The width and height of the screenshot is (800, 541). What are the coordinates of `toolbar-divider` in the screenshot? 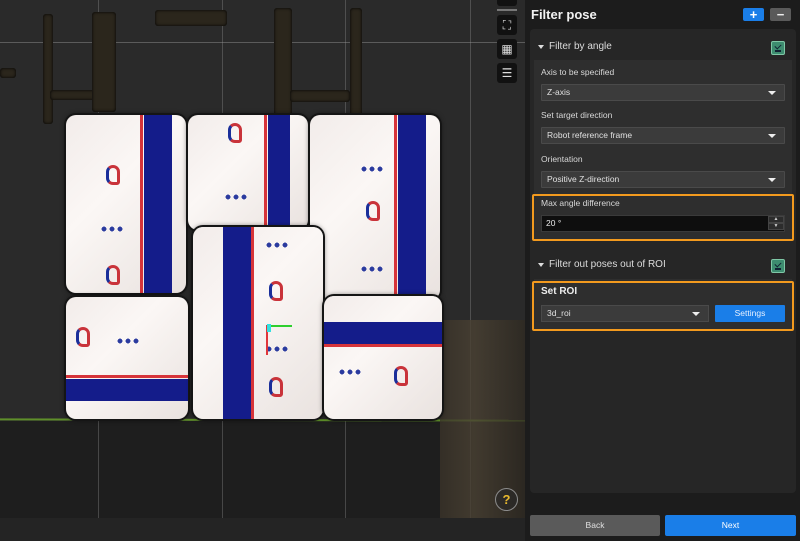 It's located at (507, 10).